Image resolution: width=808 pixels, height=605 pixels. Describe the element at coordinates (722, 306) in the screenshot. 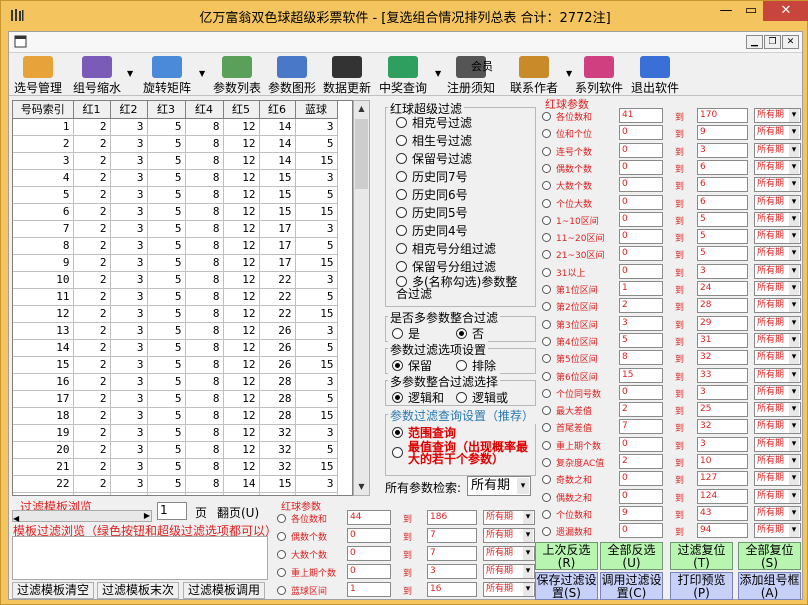

I see `param-max-input: 28` at that location.